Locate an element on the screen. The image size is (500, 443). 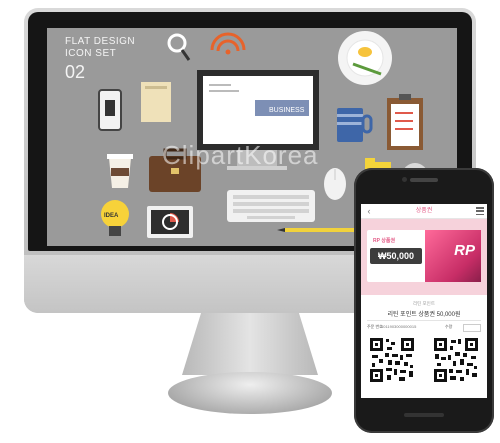
hamburger-menu-icon is located at coordinates (480, 211).